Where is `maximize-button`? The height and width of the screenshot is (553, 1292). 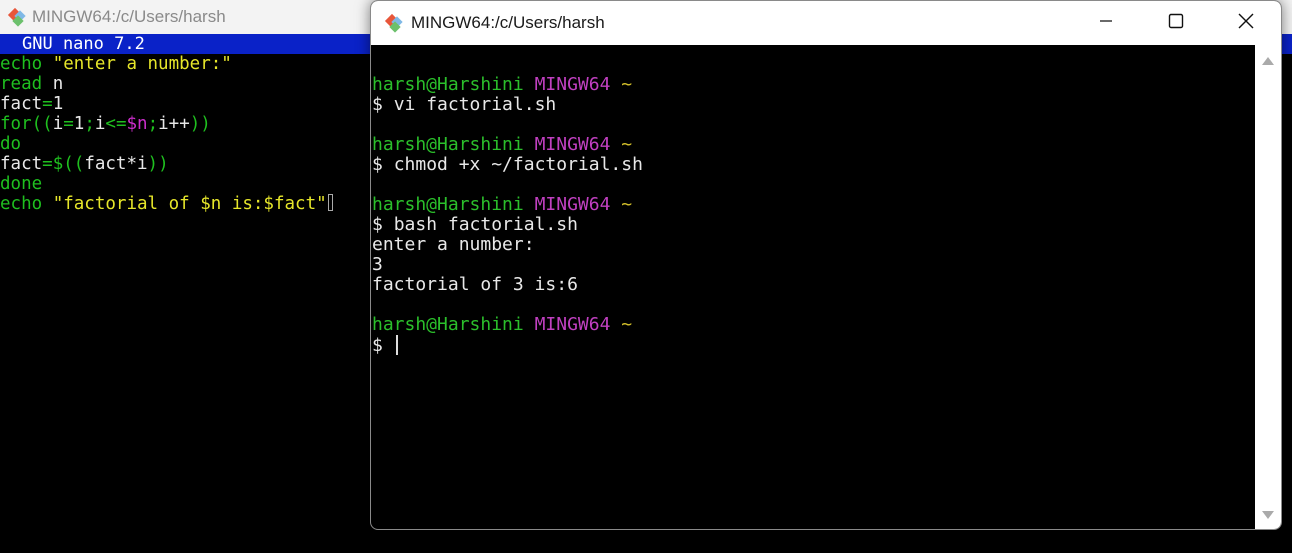
maximize-button is located at coordinates (1176, 23).